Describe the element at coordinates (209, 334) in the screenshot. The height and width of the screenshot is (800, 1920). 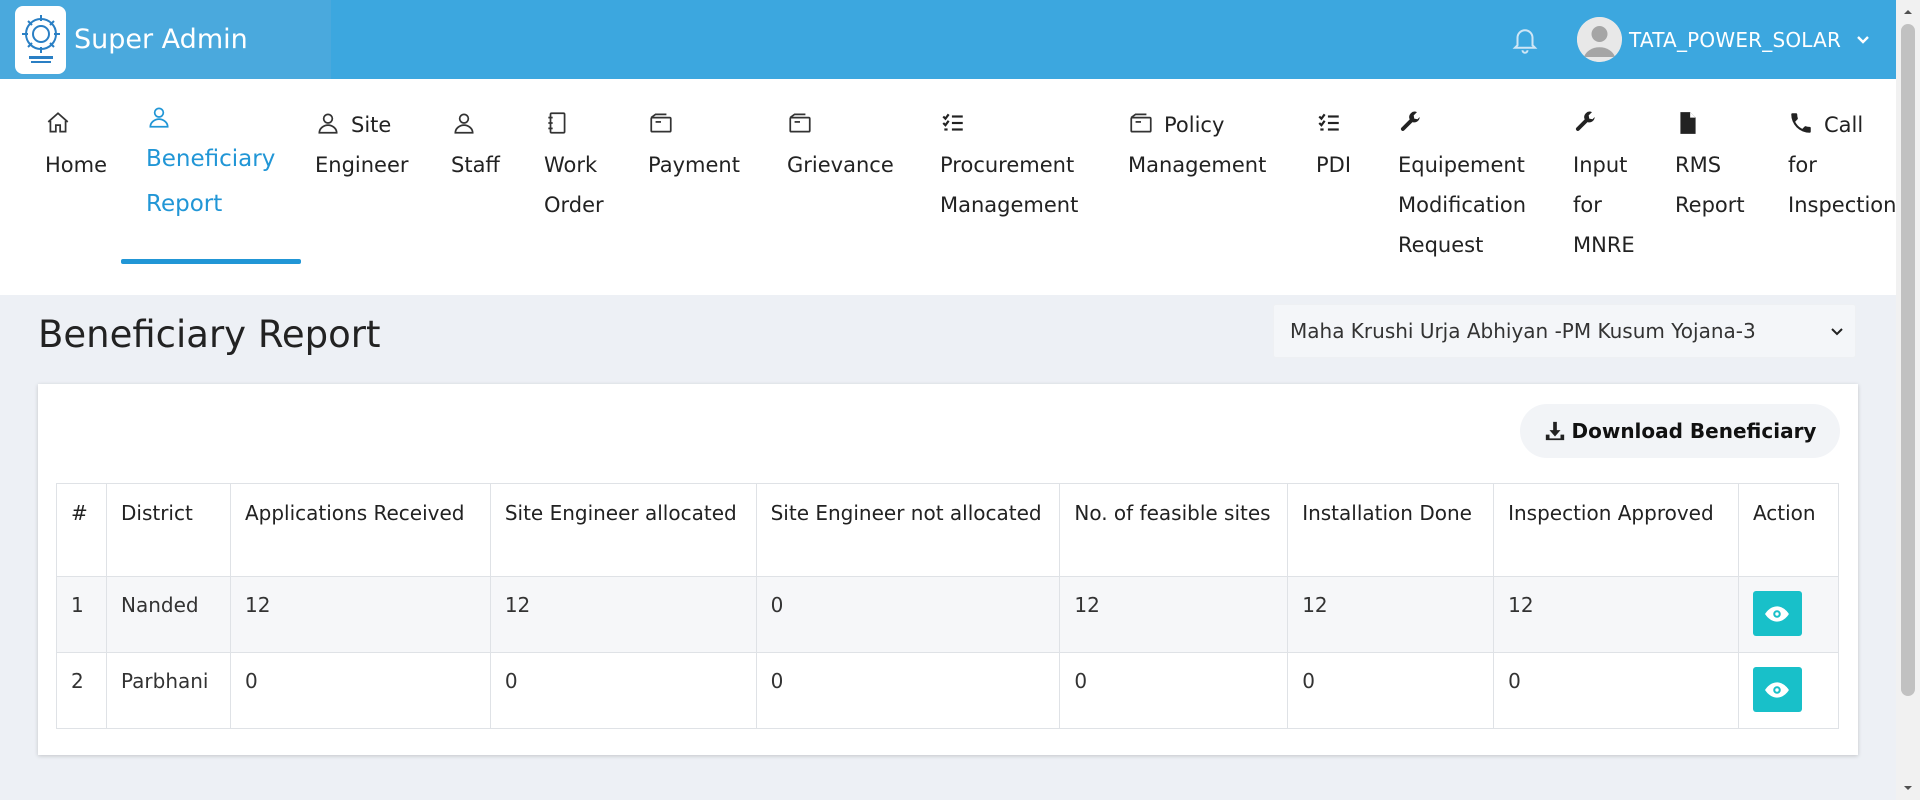
I see `page-title: Beneficiary Report` at that location.